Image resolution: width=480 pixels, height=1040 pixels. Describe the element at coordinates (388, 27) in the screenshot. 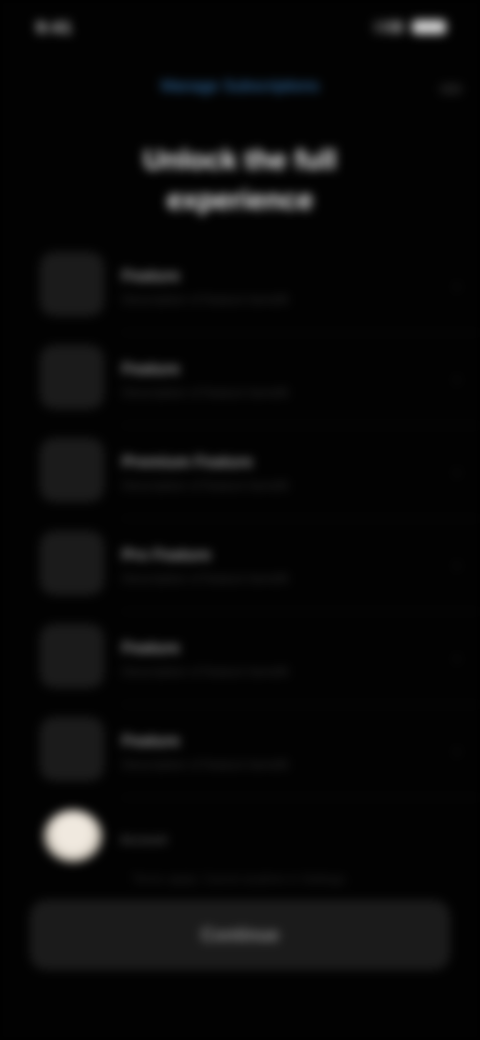

I see `signal-icon` at that location.